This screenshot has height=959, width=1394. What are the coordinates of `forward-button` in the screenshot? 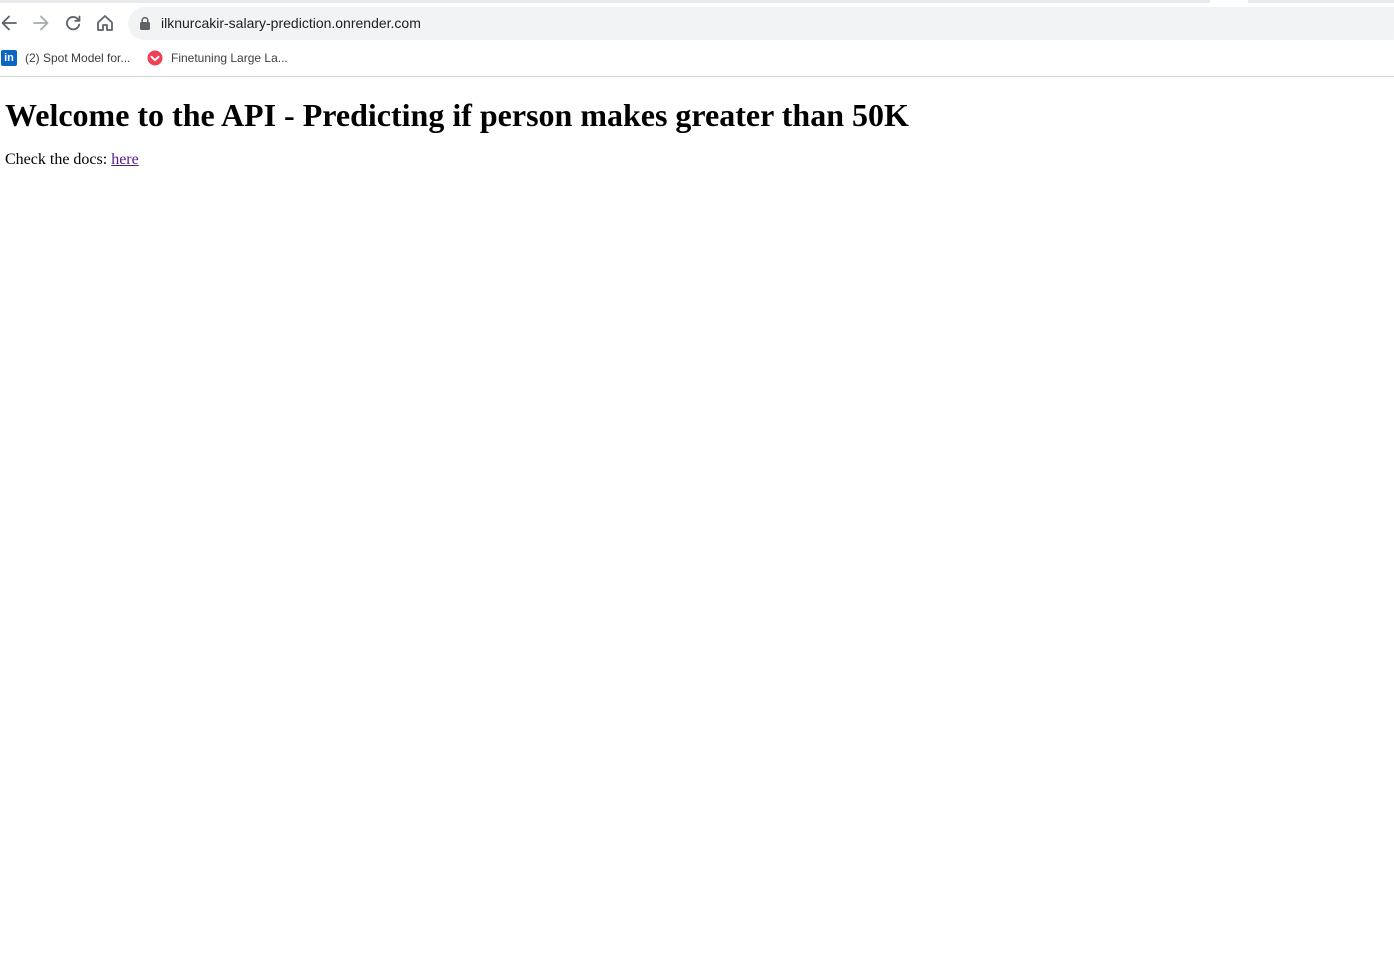 It's located at (41, 23).